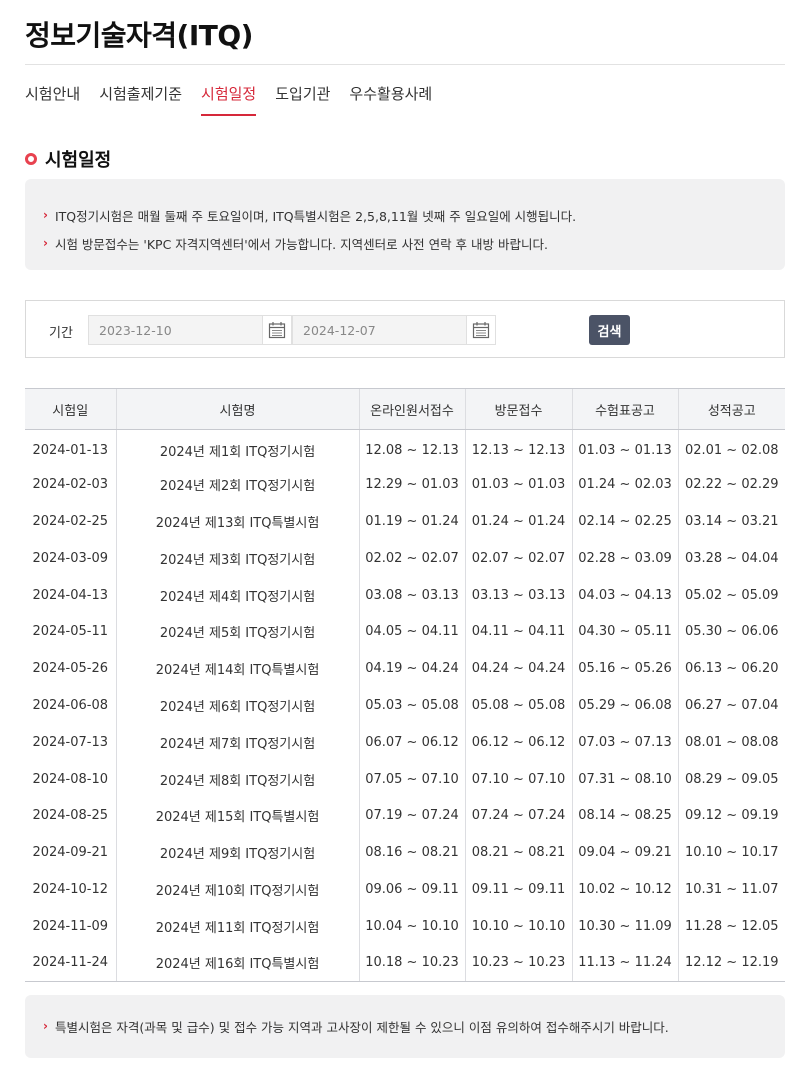 The height and width of the screenshot is (1092, 799). I want to click on visit-application-cell: 08.21 ~ 08.21, so click(518, 853).